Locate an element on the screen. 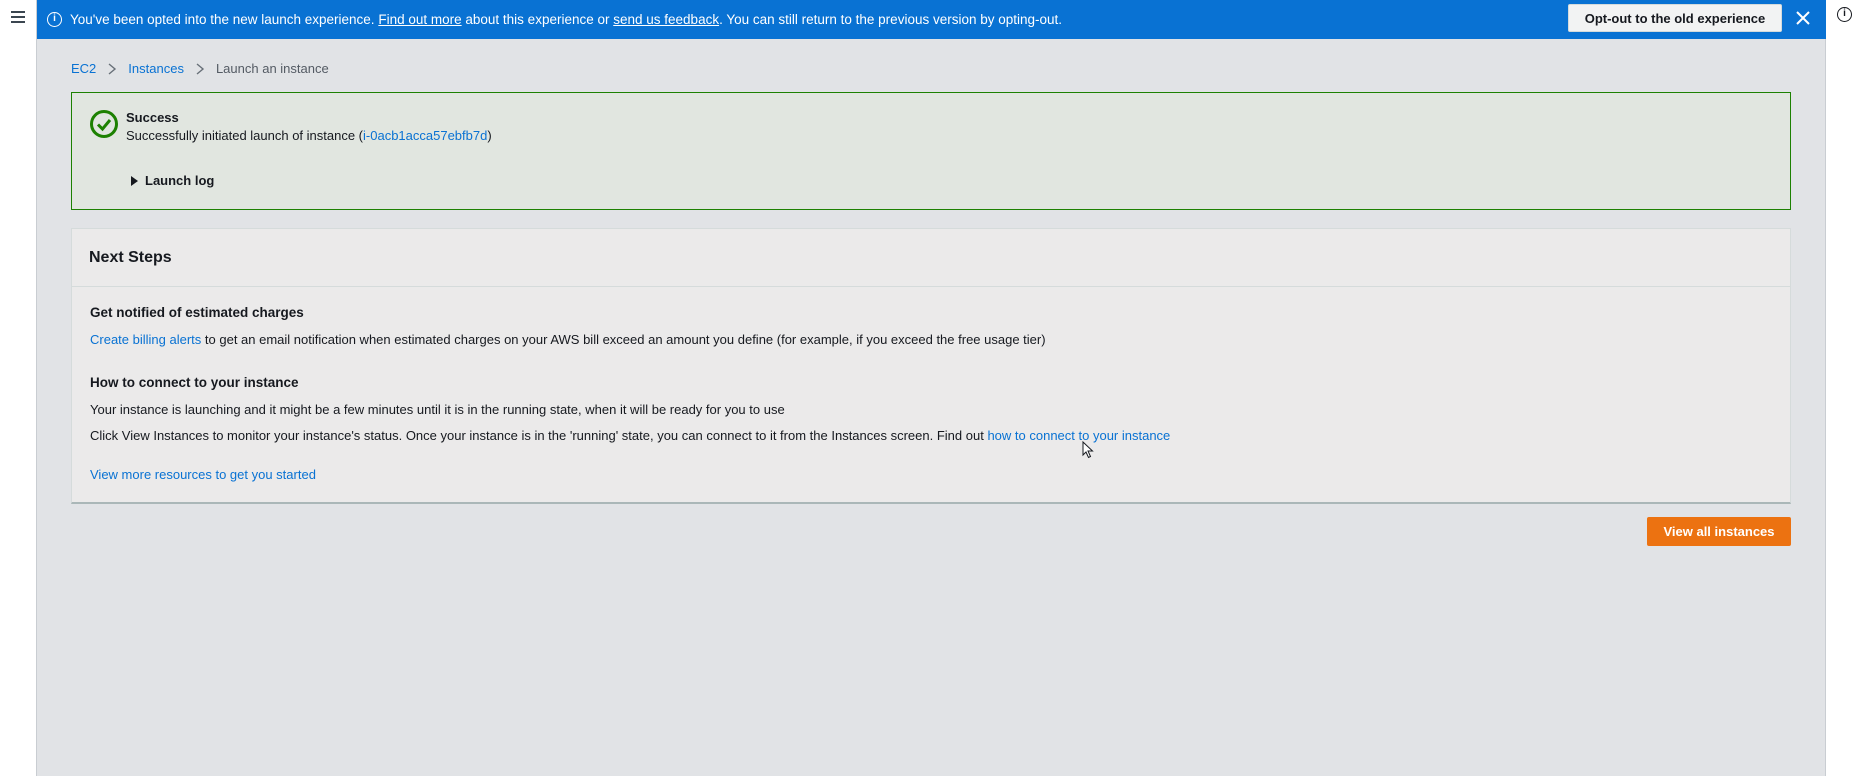 Image resolution: width=1862 pixels, height=776 pixels. breadcrumb: EC2 Instances Launch an instance is located at coordinates (200, 68).